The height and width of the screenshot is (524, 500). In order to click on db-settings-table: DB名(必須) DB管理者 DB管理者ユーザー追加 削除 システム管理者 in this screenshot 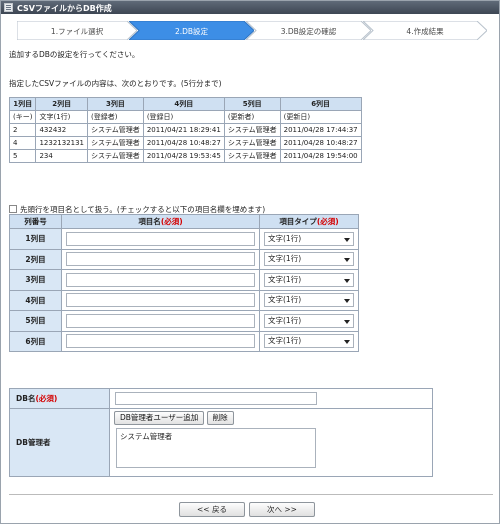, I will do `click(221, 432)`.